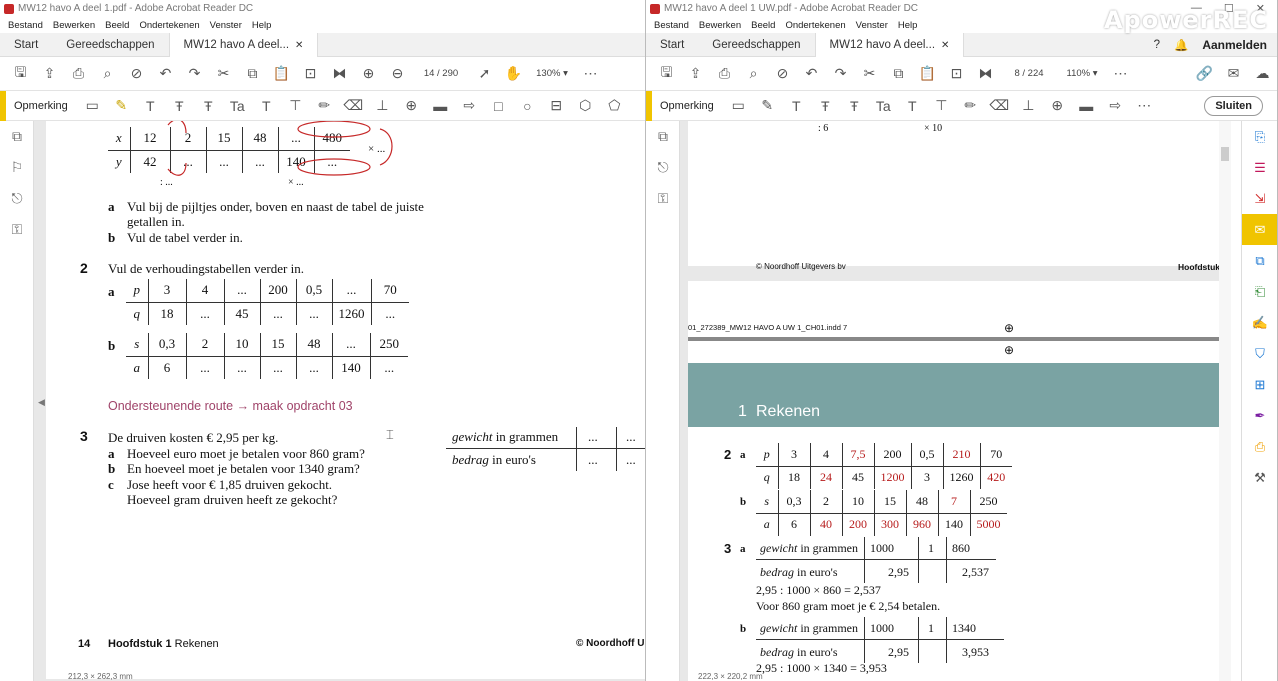 The height and width of the screenshot is (681, 1278). Describe the element at coordinates (429, 73) in the screenshot. I see `page-current: 14` at that location.